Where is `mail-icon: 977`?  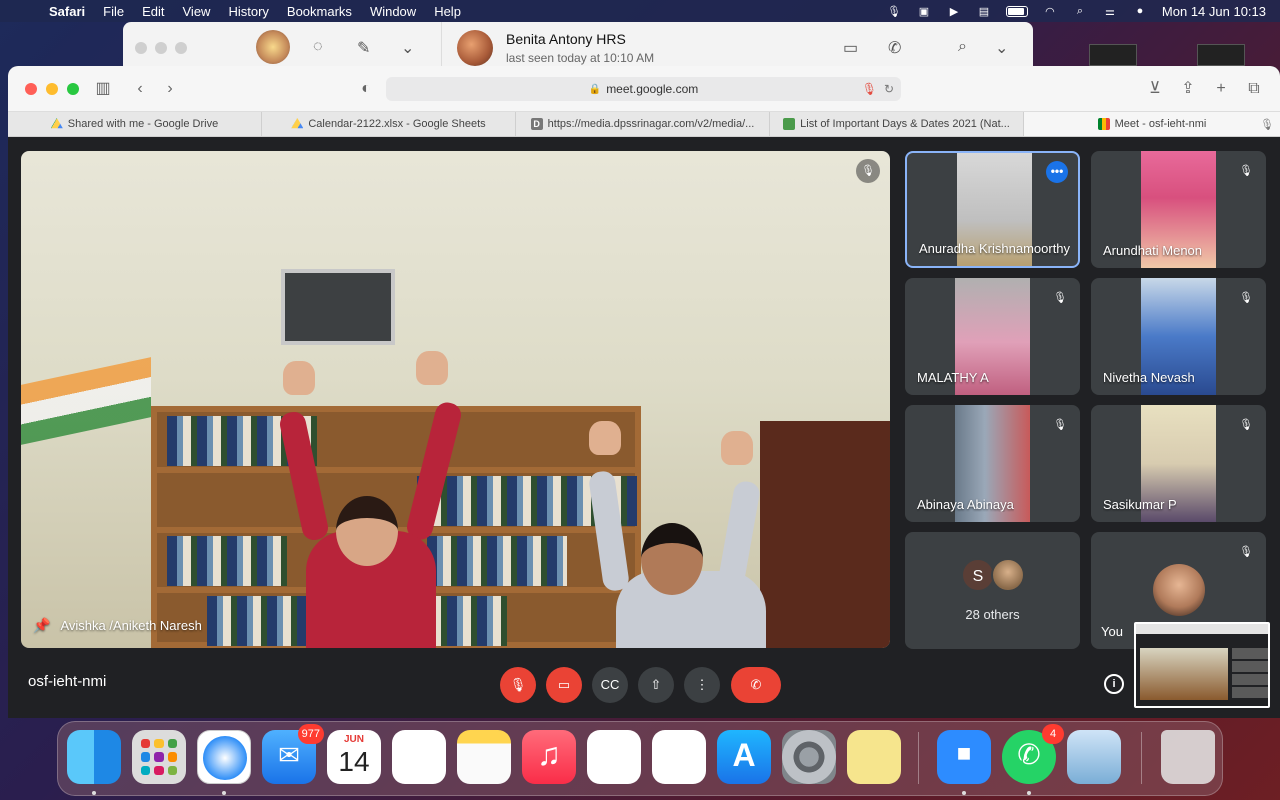 mail-icon: 977 is located at coordinates (293, 754).